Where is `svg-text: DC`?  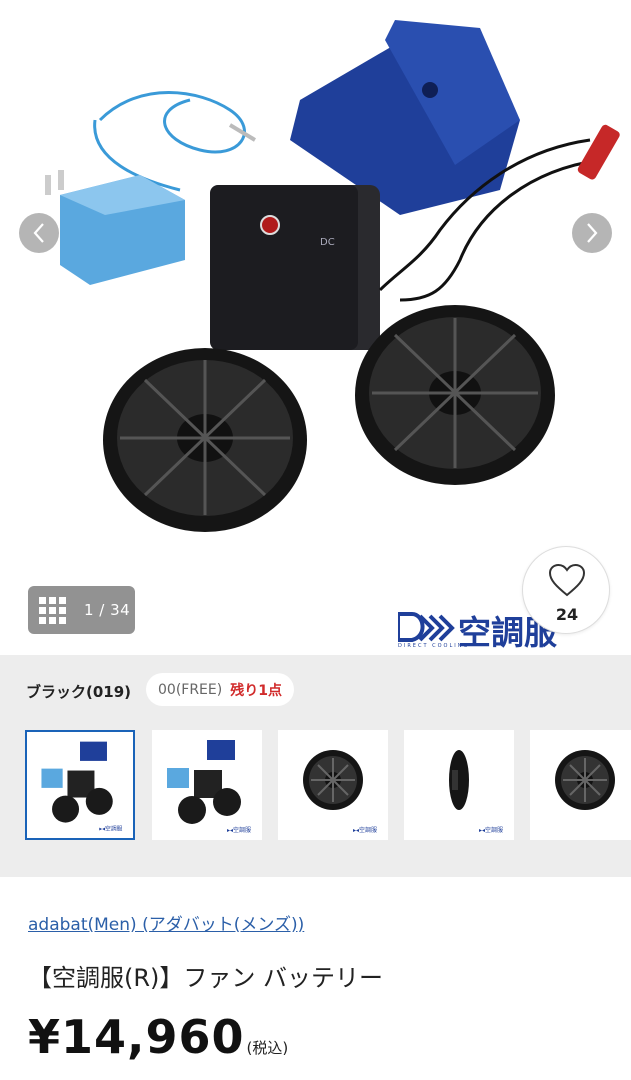
svg-text: DC is located at coordinates (327, 242).